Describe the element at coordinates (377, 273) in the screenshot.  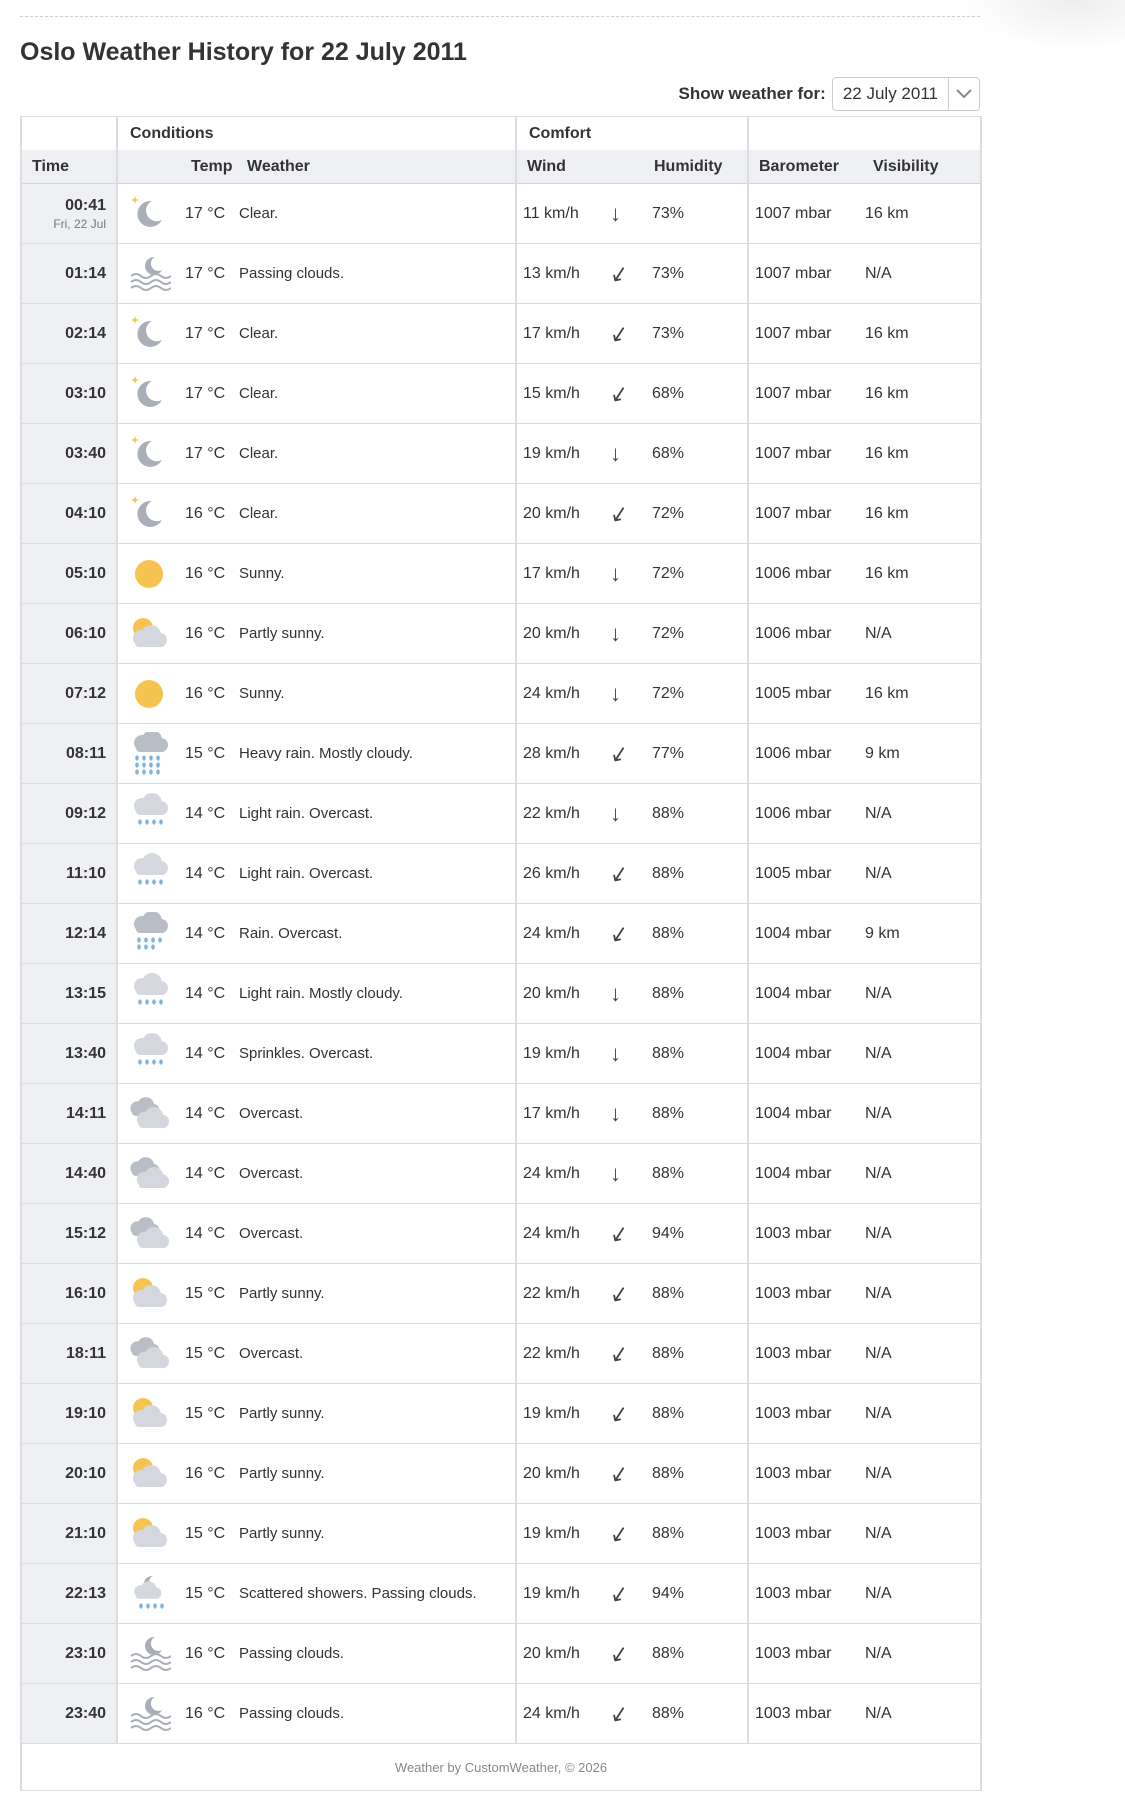
I see `row-weather: Passing clouds.` at that location.